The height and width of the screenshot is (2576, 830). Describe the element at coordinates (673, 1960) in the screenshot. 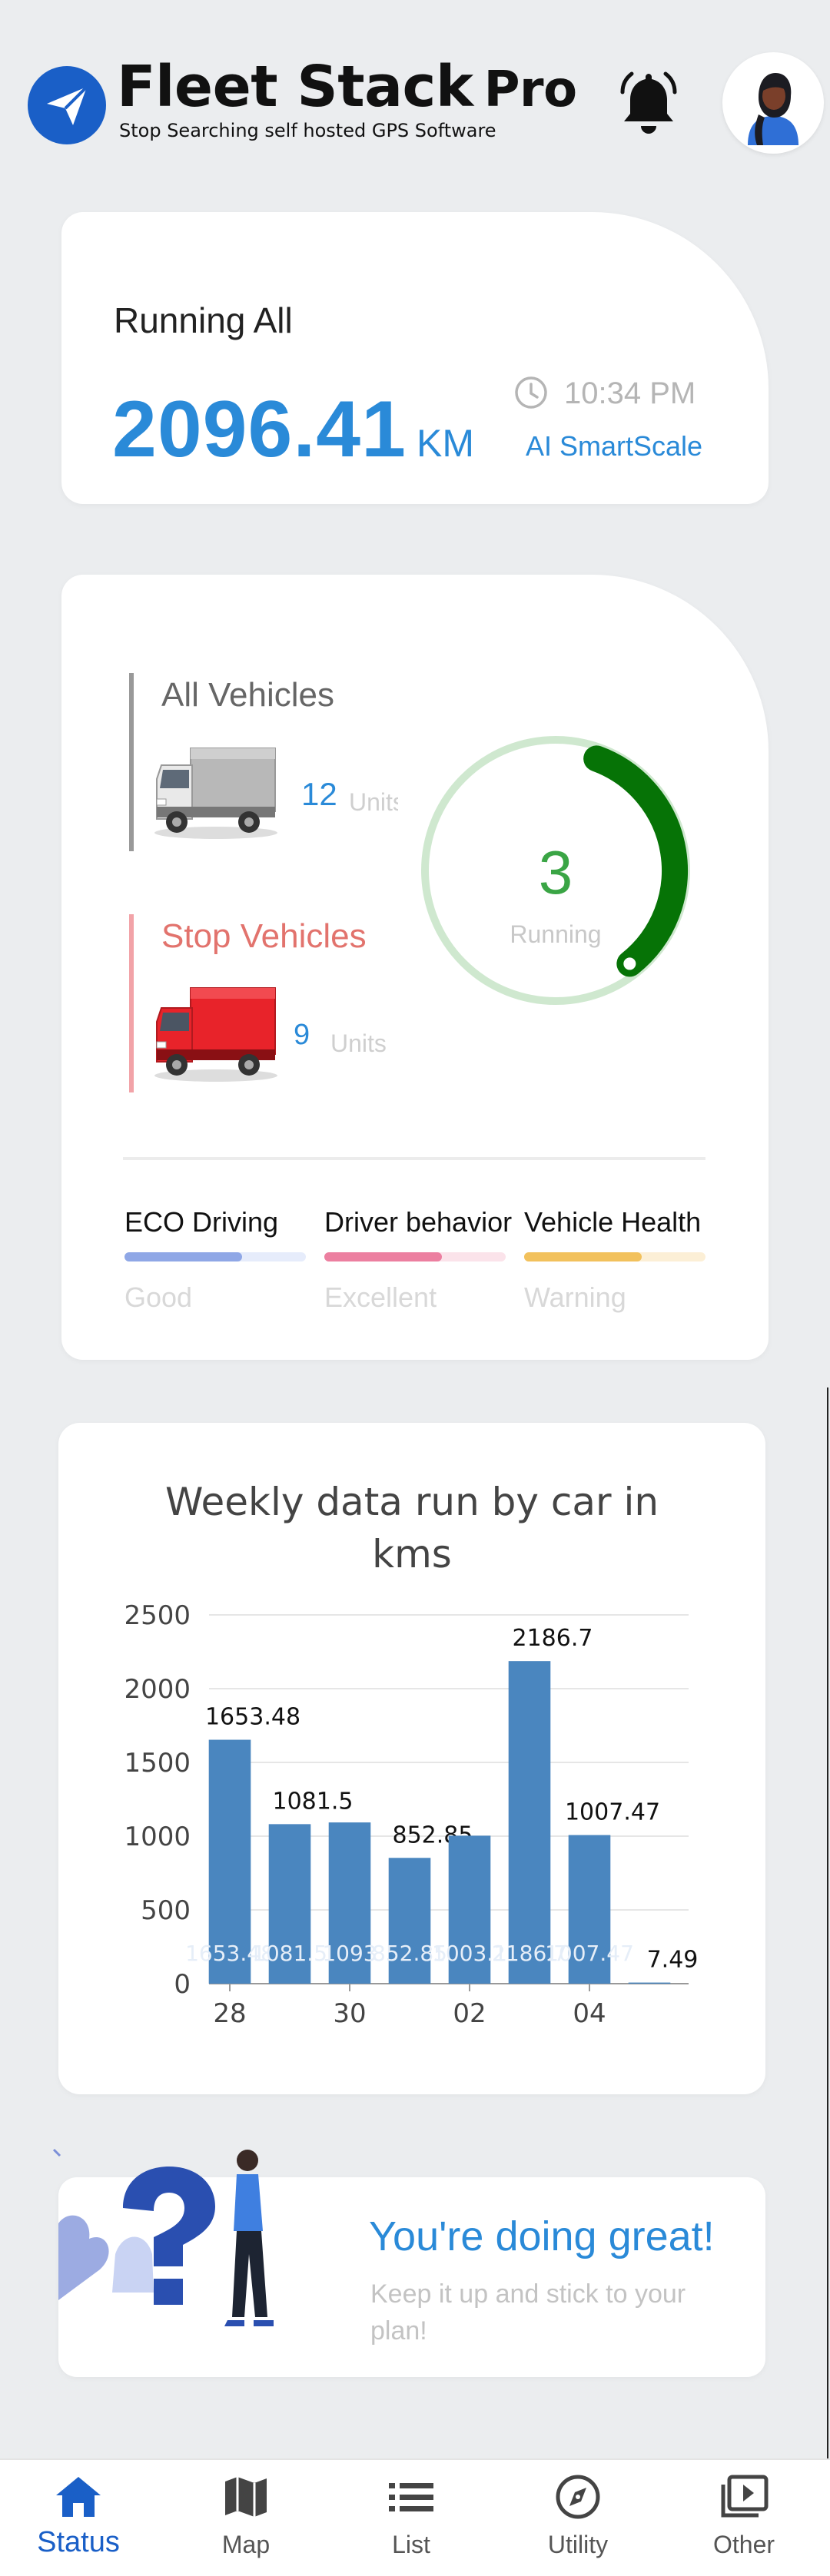

I see `chart-bar-top-label: 7.49` at that location.